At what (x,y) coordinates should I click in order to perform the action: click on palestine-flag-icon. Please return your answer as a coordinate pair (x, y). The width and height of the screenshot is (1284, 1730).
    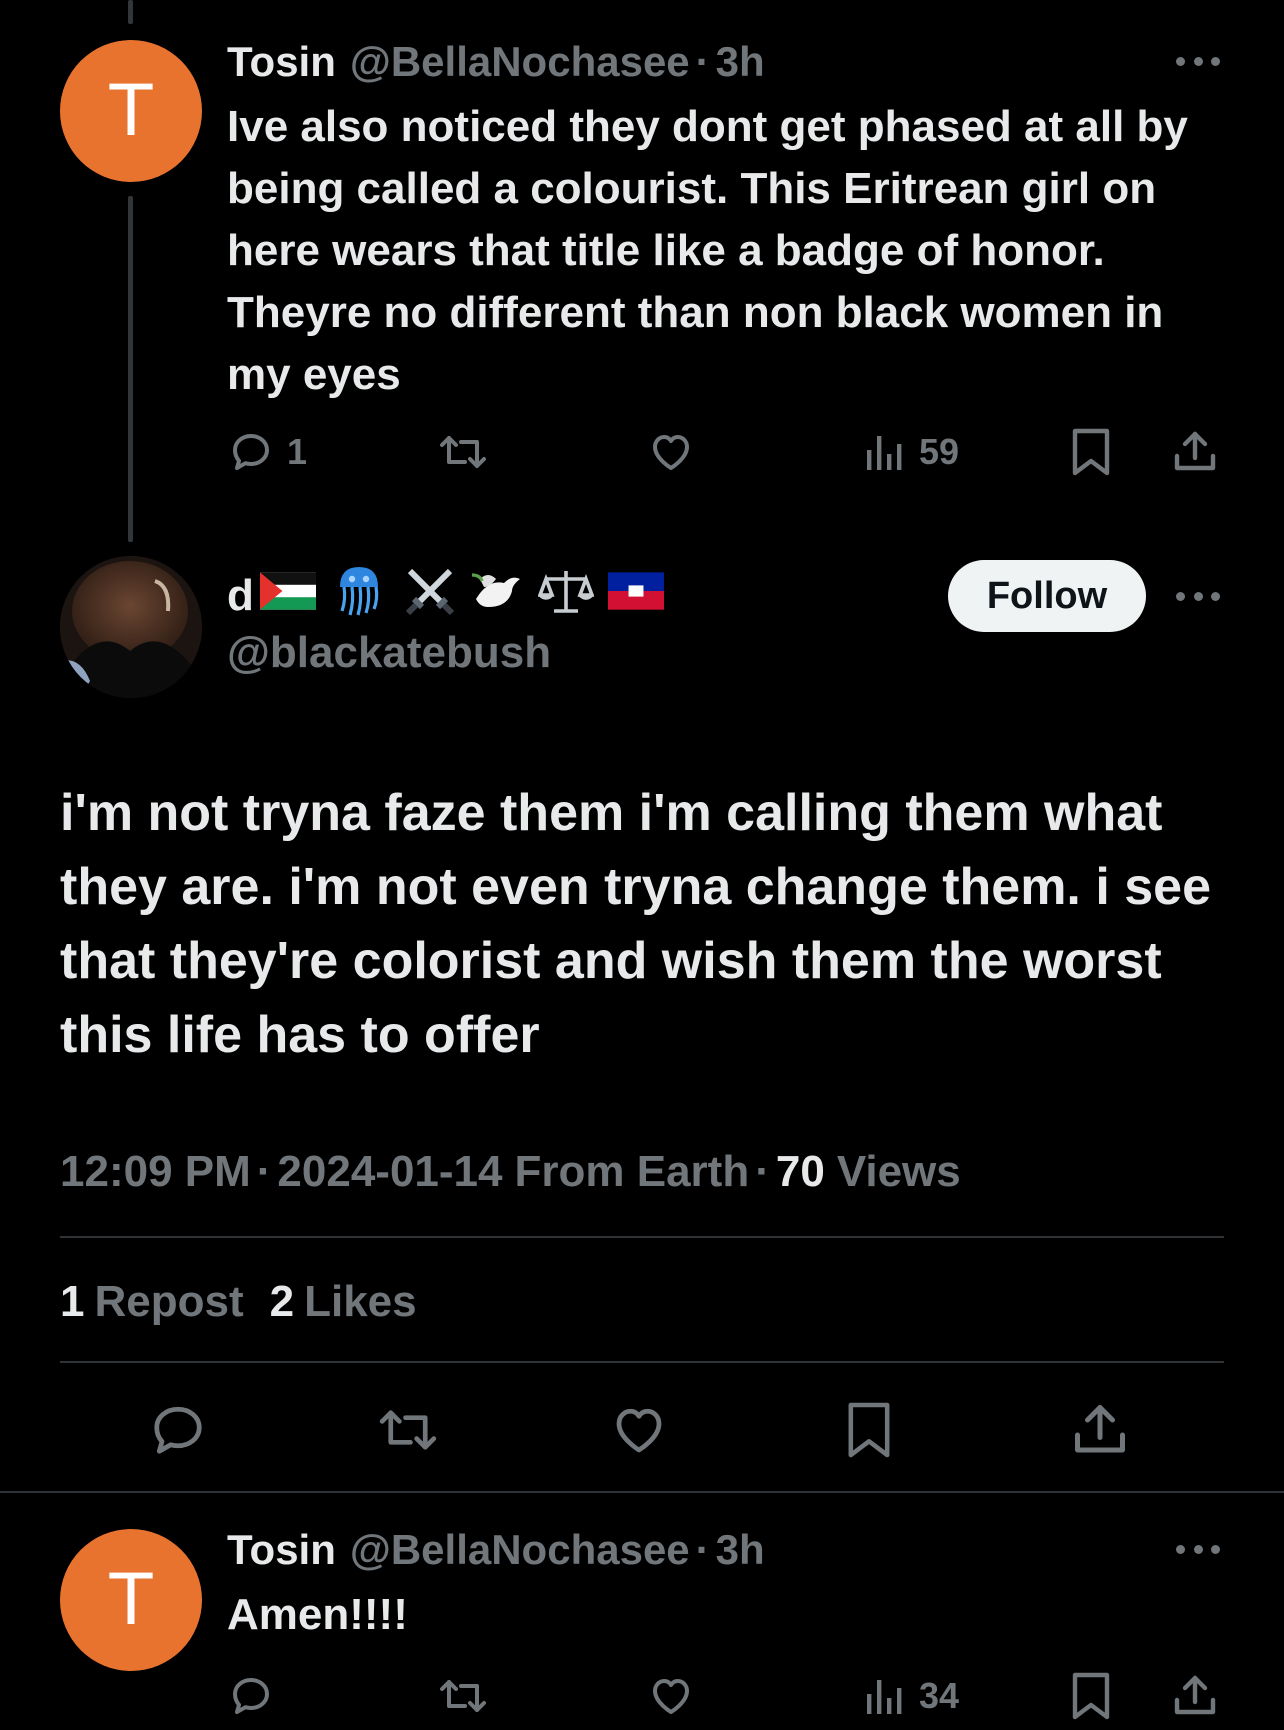
    Looking at the image, I should click on (287, 596).